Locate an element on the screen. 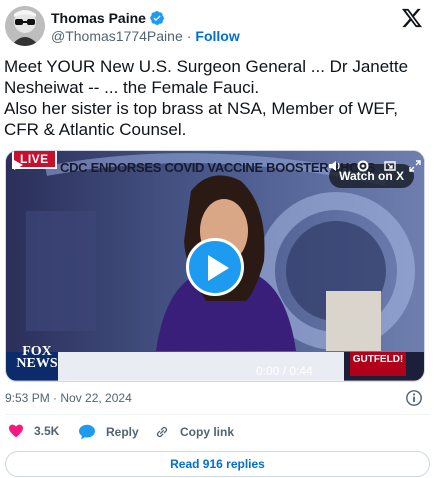 The width and height of the screenshot is (435, 478). like-button: 3.5K is located at coordinates (33, 431).